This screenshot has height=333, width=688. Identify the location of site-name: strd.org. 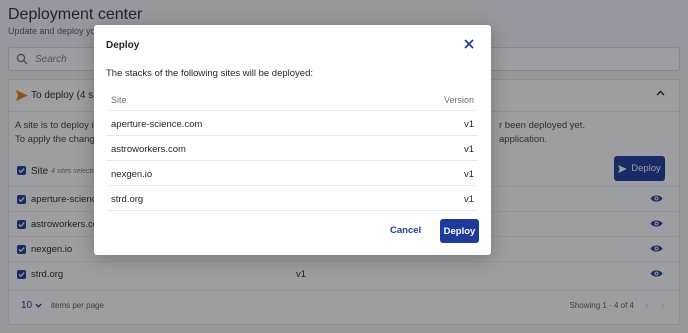
(127, 199).